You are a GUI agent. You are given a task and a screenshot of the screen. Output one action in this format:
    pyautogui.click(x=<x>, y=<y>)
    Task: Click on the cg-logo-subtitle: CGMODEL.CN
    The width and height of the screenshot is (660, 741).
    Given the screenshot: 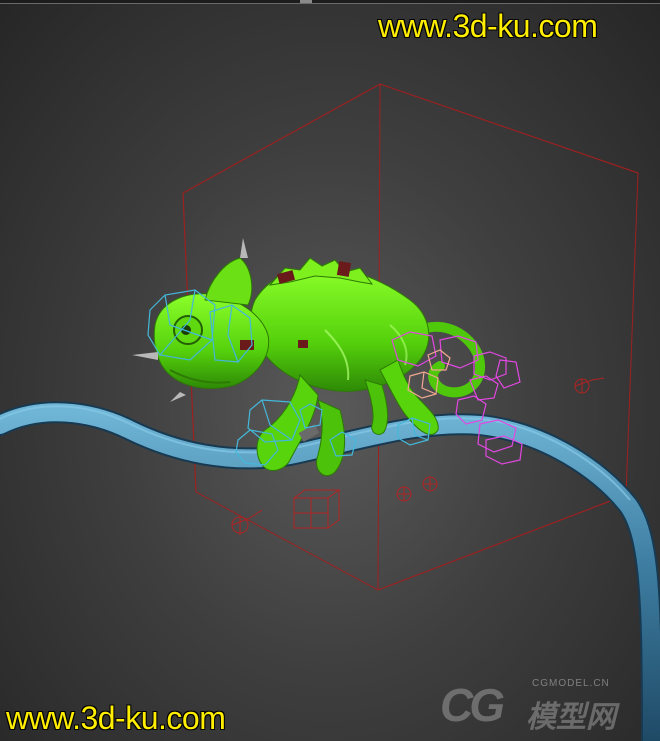 What is the action you would take?
    pyautogui.click(x=571, y=683)
    